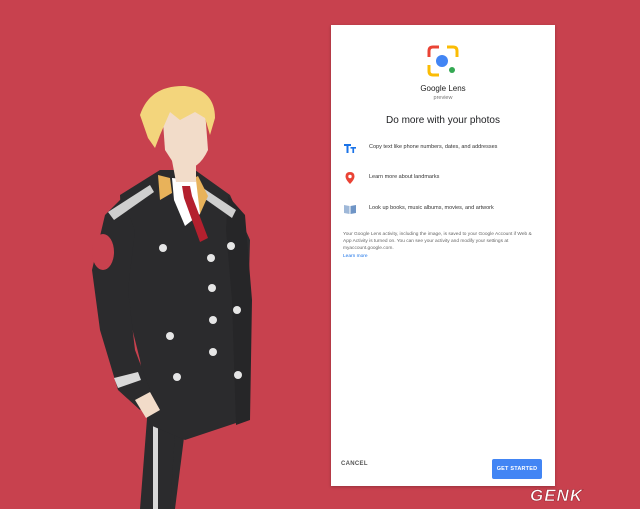  What do you see at coordinates (517, 469) in the screenshot?
I see `get-started-button: GET STARTED` at bounding box center [517, 469].